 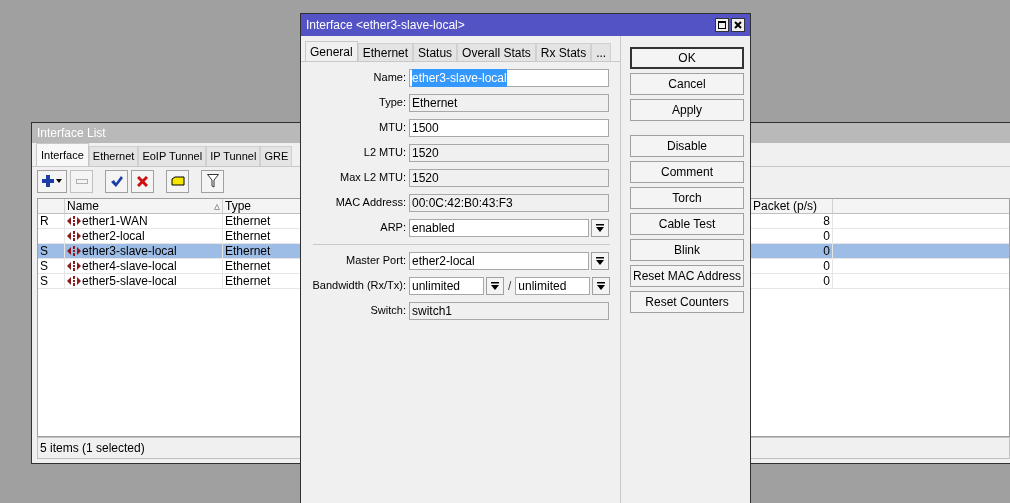 What do you see at coordinates (129, 266) in the screenshot?
I see `table-cell: ether4-slave-local` at bounding box center [129, 266].